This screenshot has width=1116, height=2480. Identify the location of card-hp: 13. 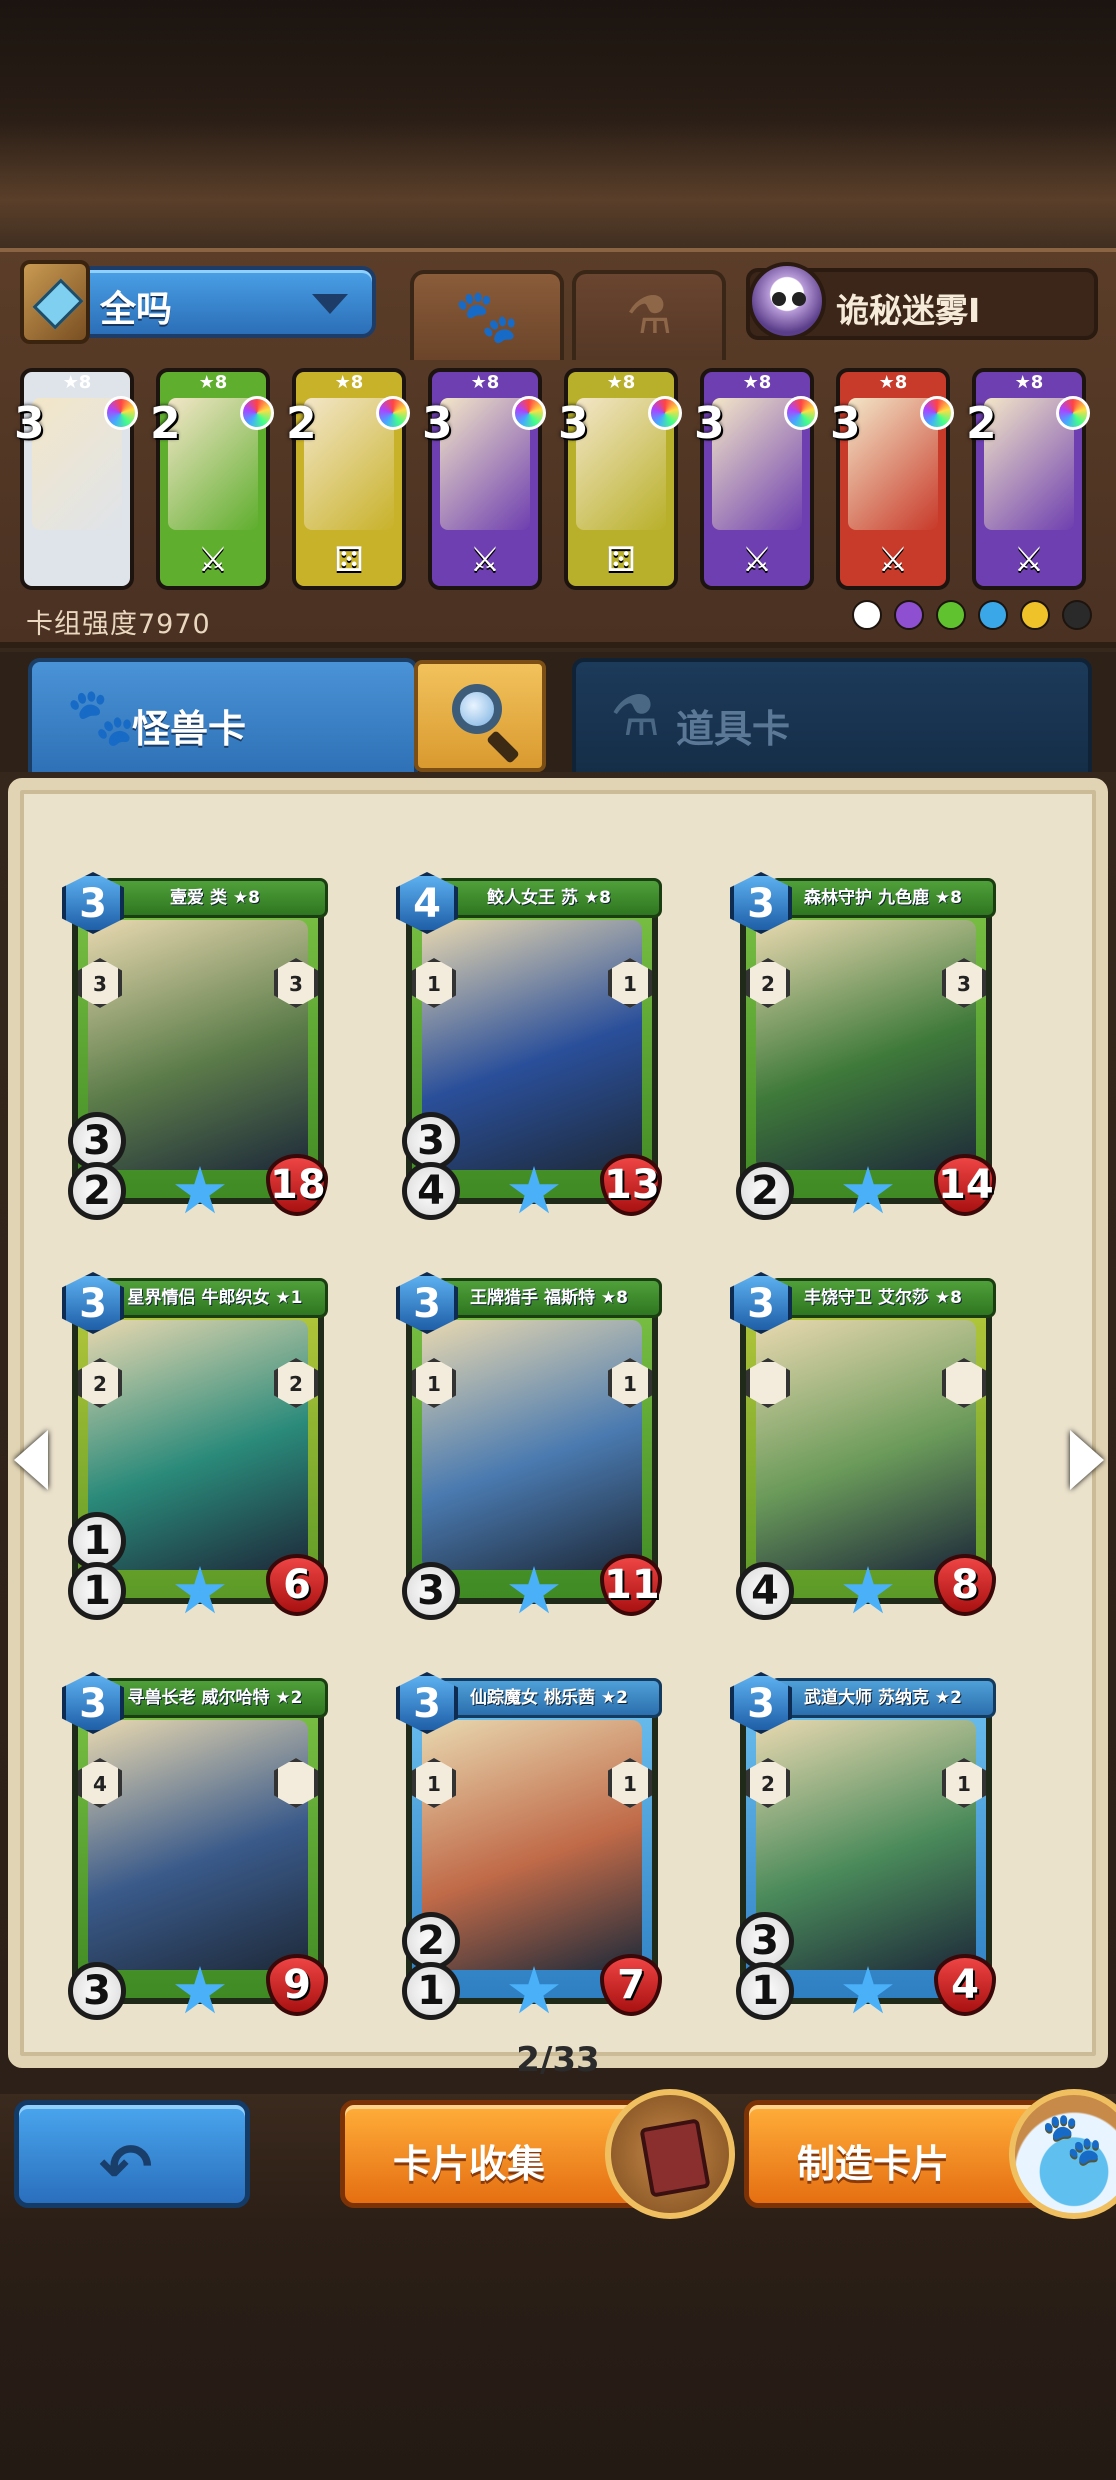
(631, 1185).